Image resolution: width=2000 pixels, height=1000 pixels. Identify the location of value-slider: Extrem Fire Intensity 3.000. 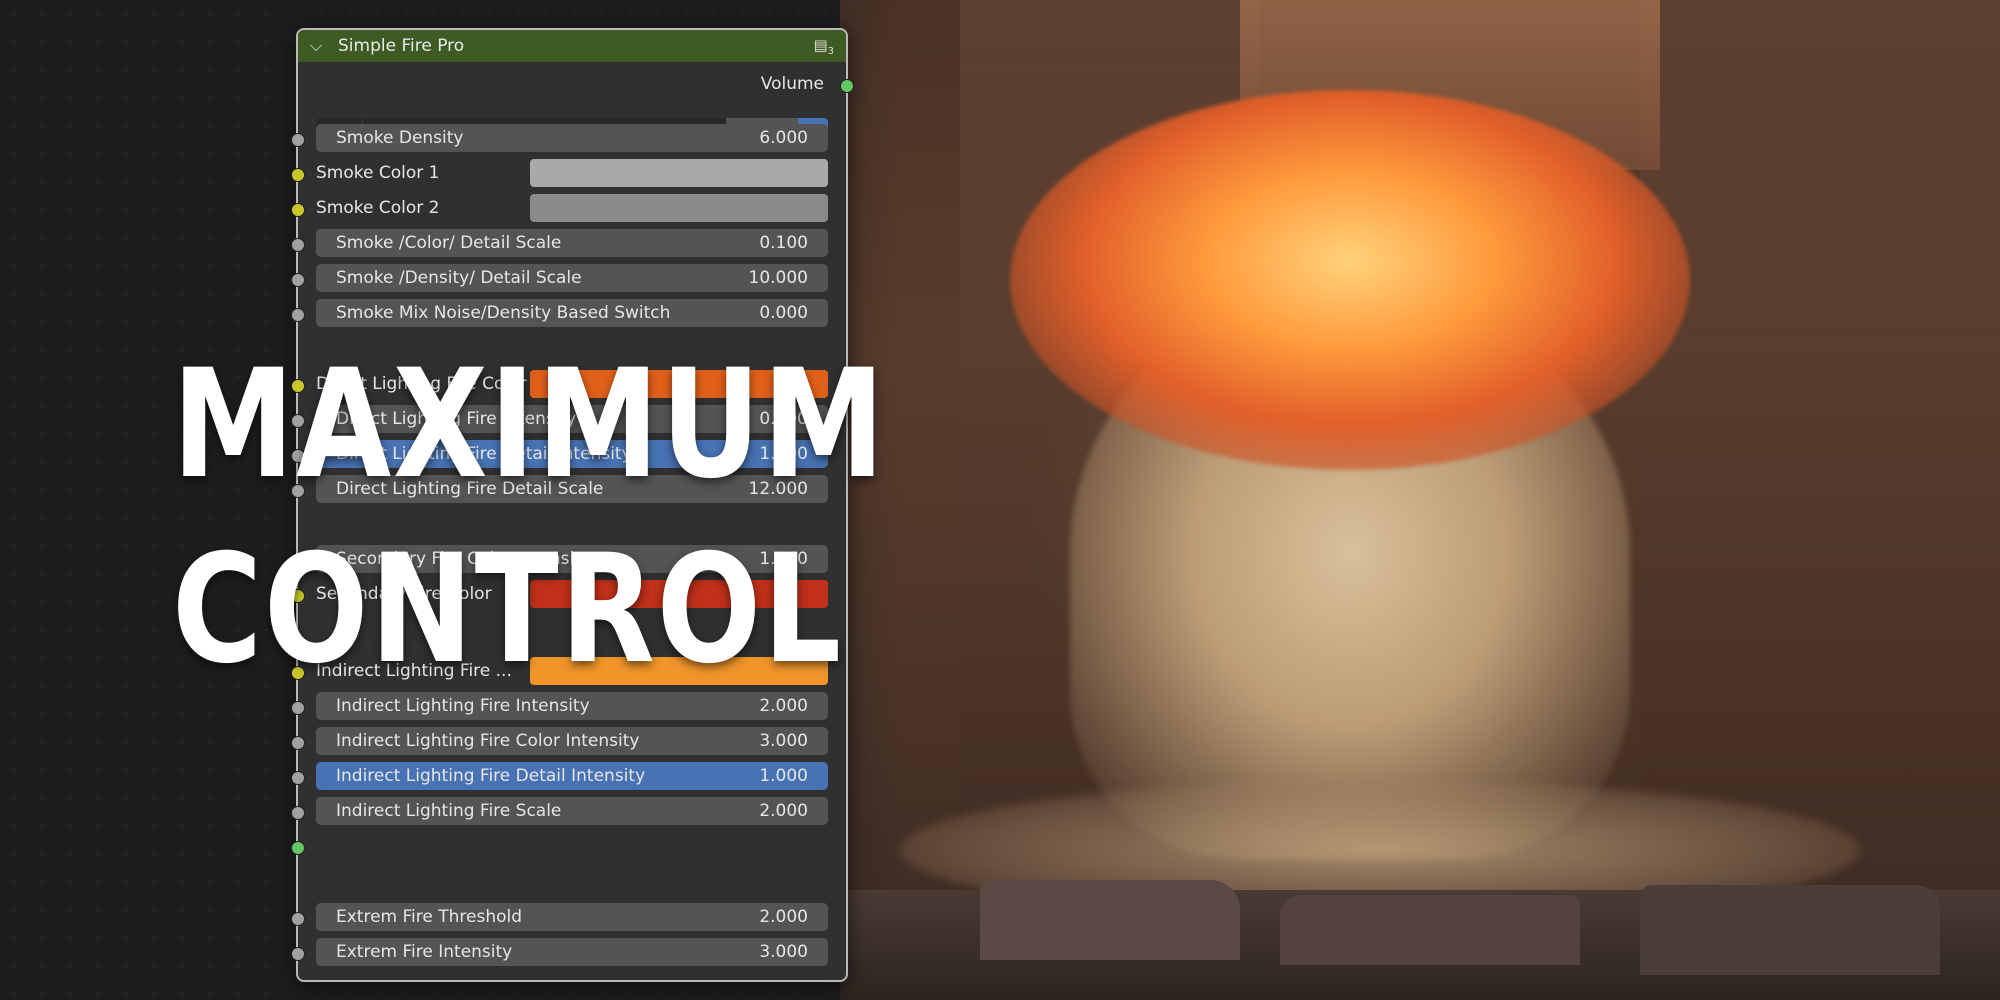
(572, 952).